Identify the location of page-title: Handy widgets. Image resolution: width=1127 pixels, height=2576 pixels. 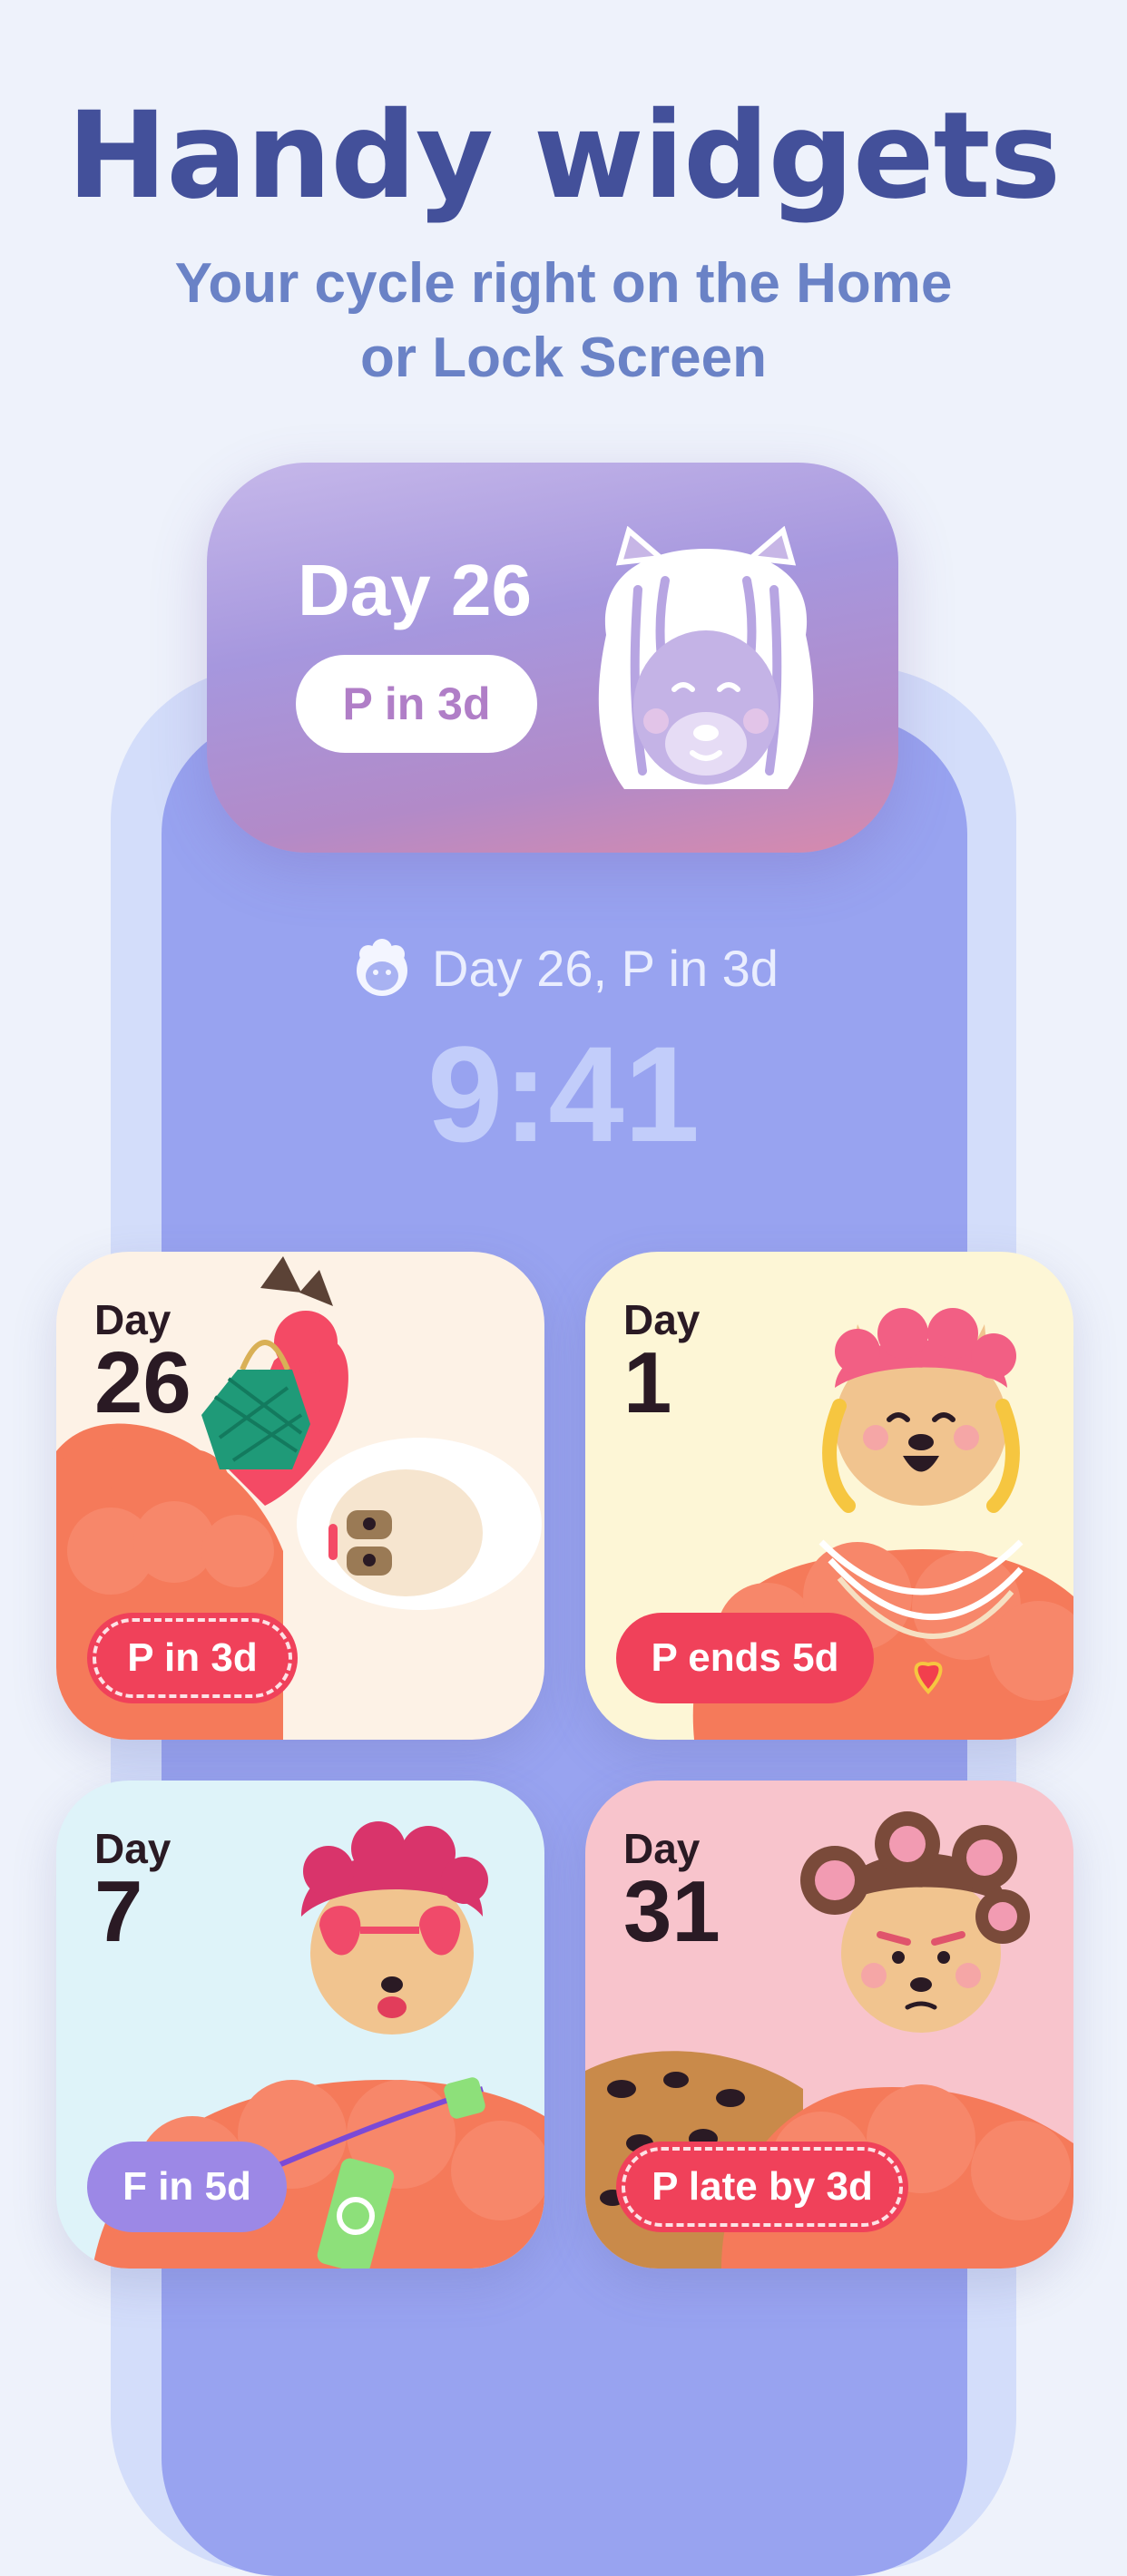
(563, 156).